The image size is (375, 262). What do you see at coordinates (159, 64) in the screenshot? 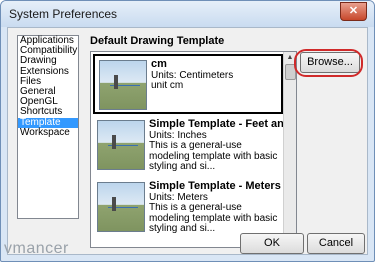
I see `template-name: cm` at bounding box center [159, 64].